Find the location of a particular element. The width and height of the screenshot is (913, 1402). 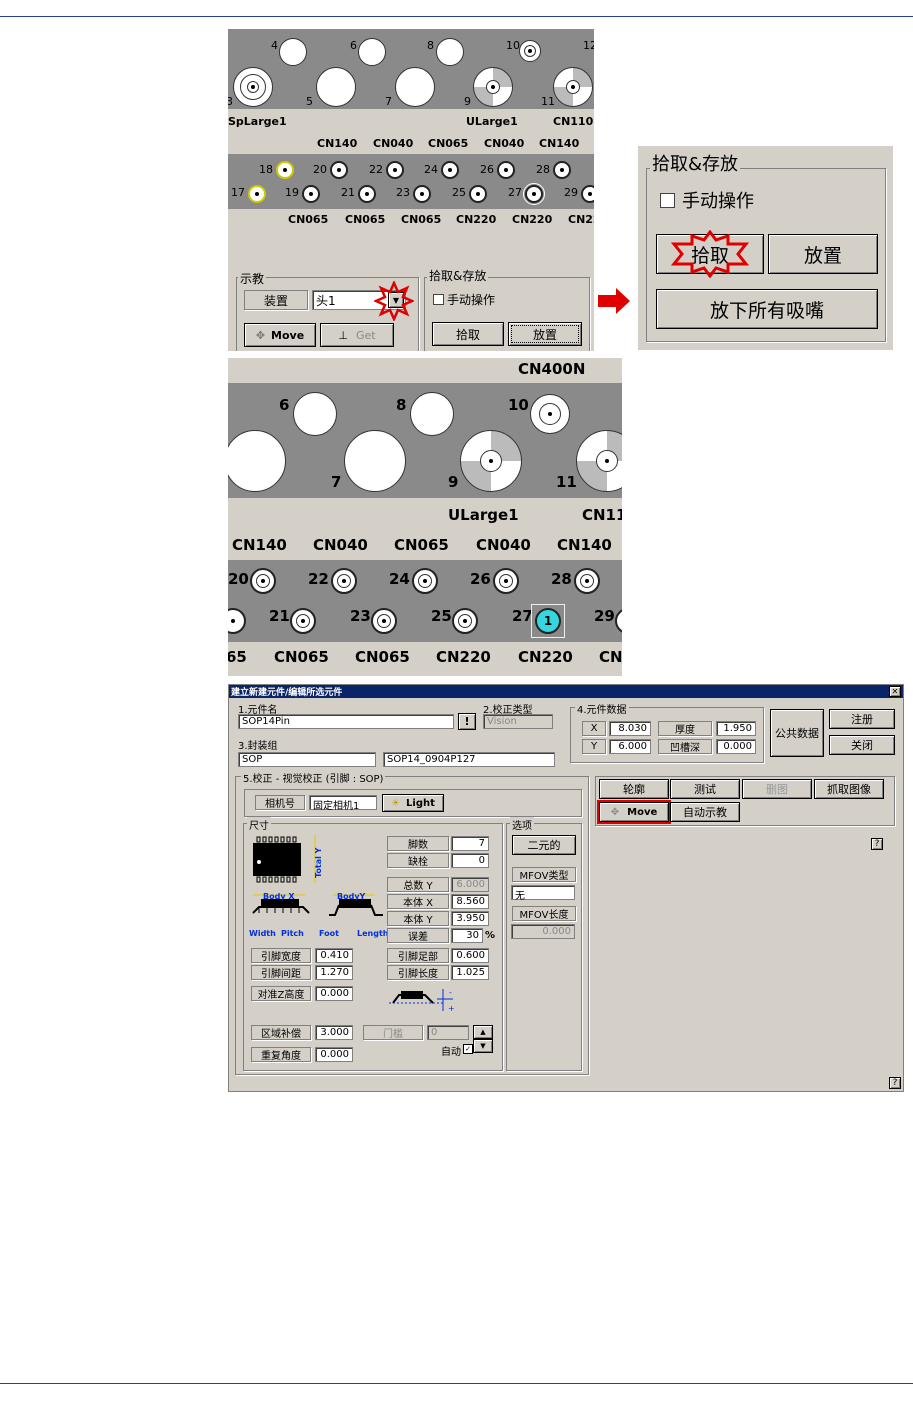

threshold-input: 0 is located at coordinates (448, 1032).